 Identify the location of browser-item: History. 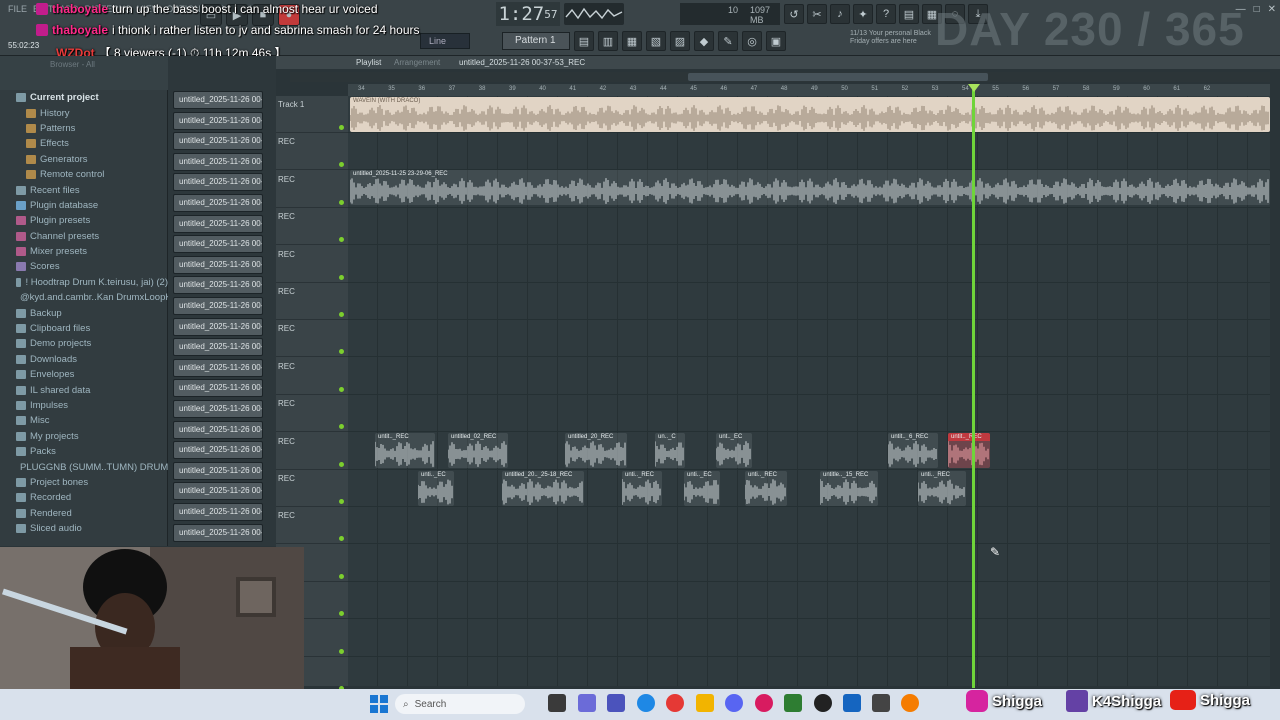
(84, 112).